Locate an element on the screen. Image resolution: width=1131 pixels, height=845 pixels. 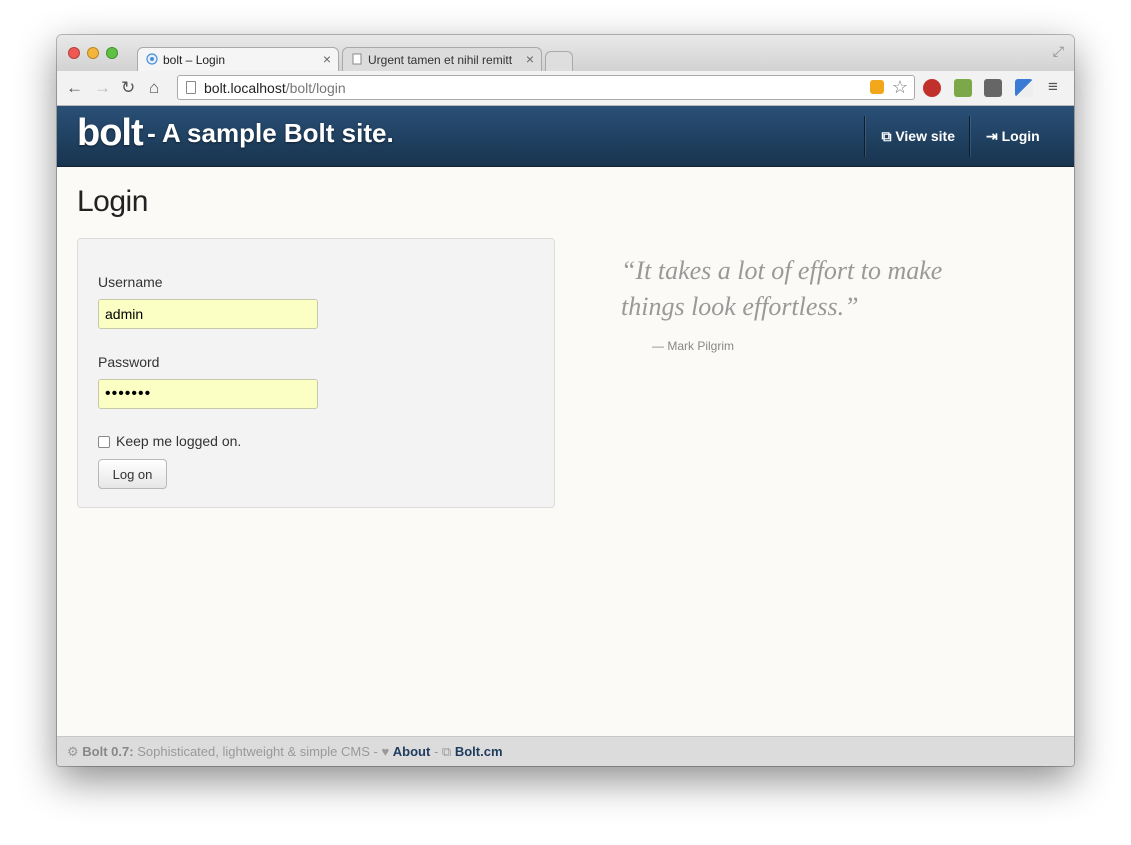
evernote-icon is located at coordinates (963, 88).